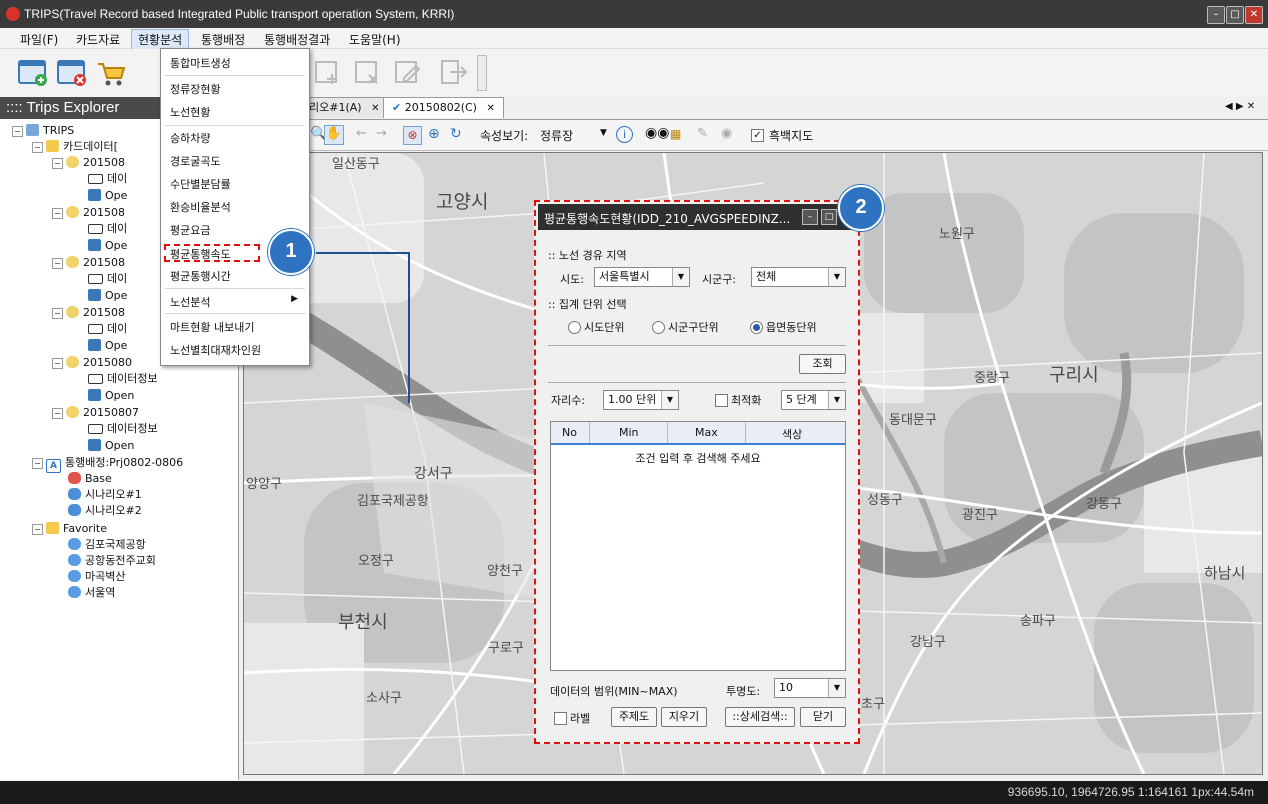  Describe the element at coordinates (33, 72) in the screenshot. I see `new-project-icon` at that location.